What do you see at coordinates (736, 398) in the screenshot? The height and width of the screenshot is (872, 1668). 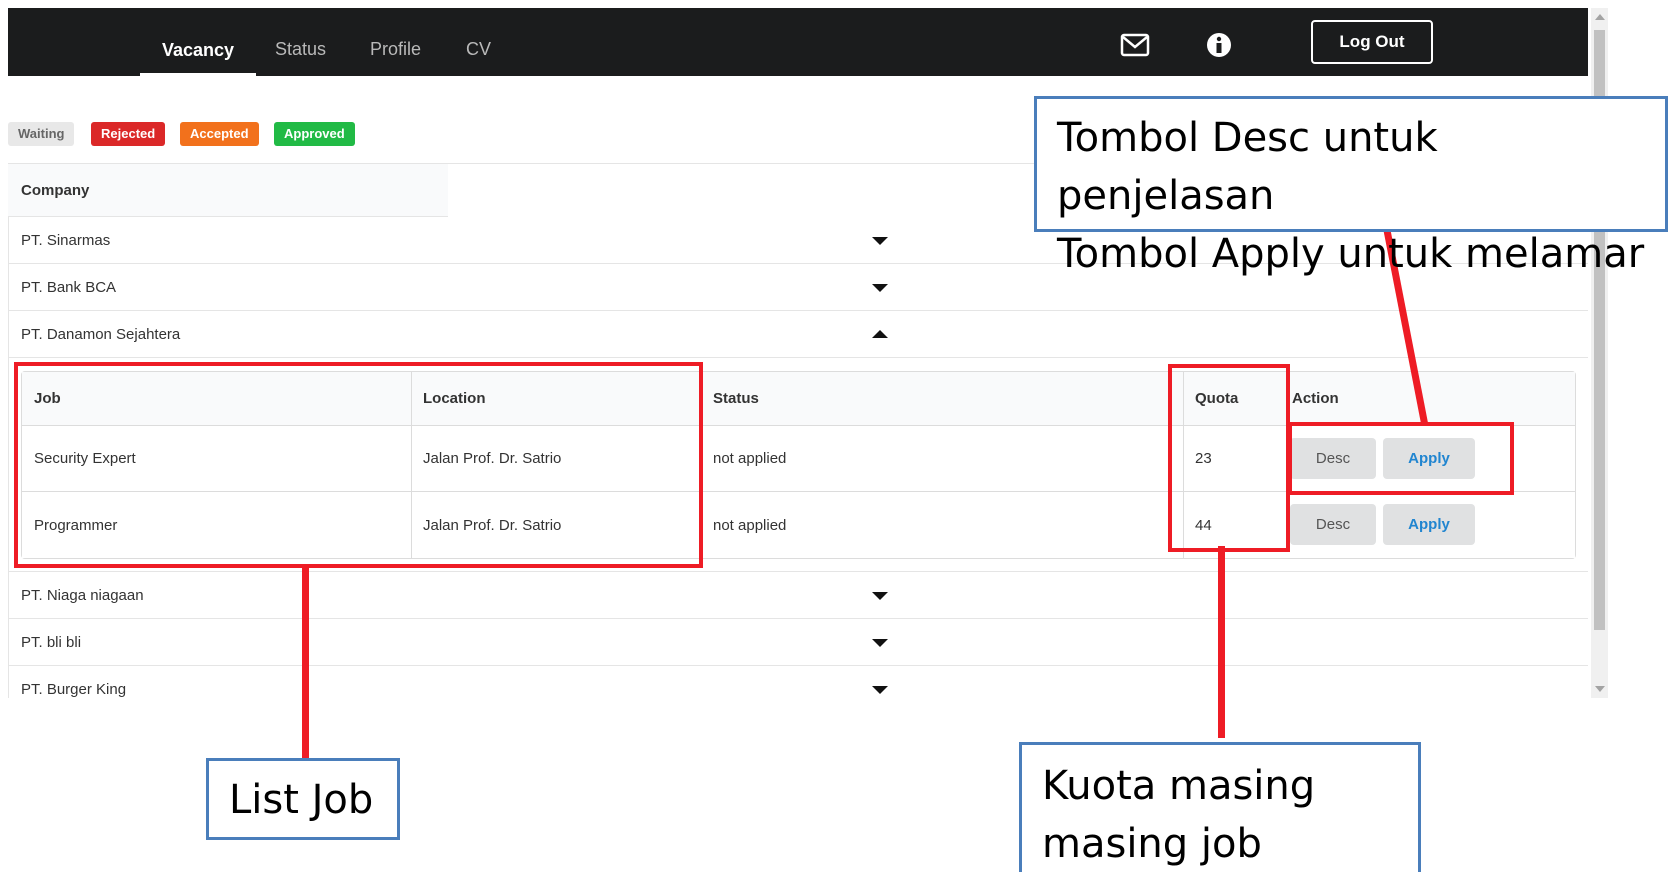 I see `header-status: Status` at bounding box center [736, 398].